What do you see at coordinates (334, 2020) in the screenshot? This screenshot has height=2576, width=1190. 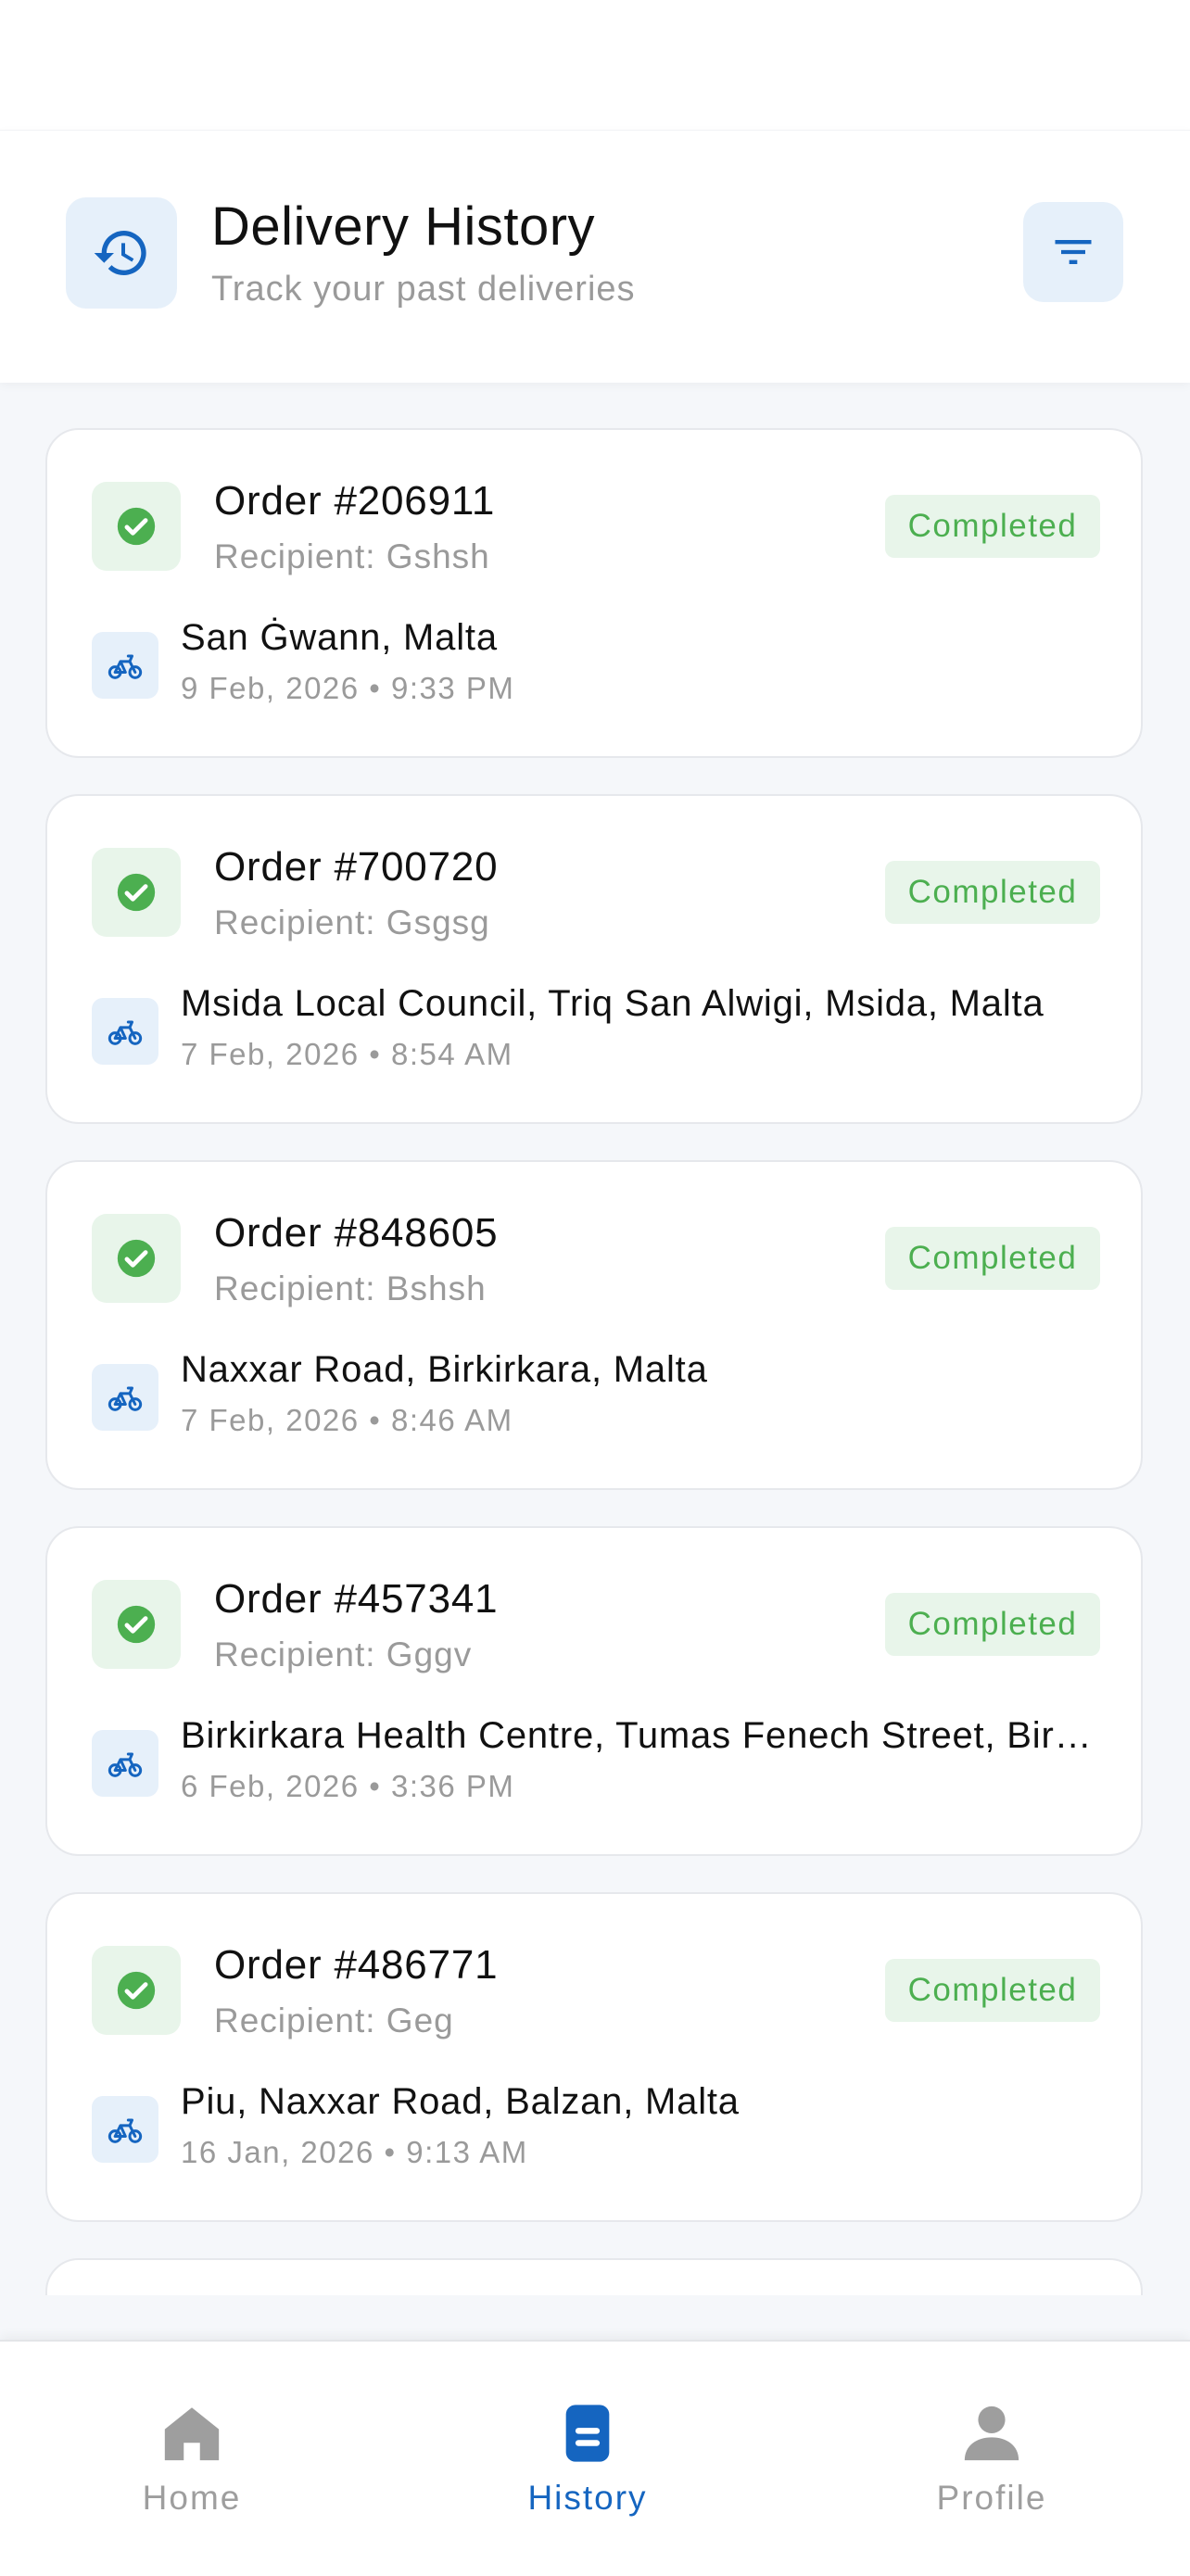 I see `order-recipient: Recipient: Geg` at bounding box center [334, 2020].